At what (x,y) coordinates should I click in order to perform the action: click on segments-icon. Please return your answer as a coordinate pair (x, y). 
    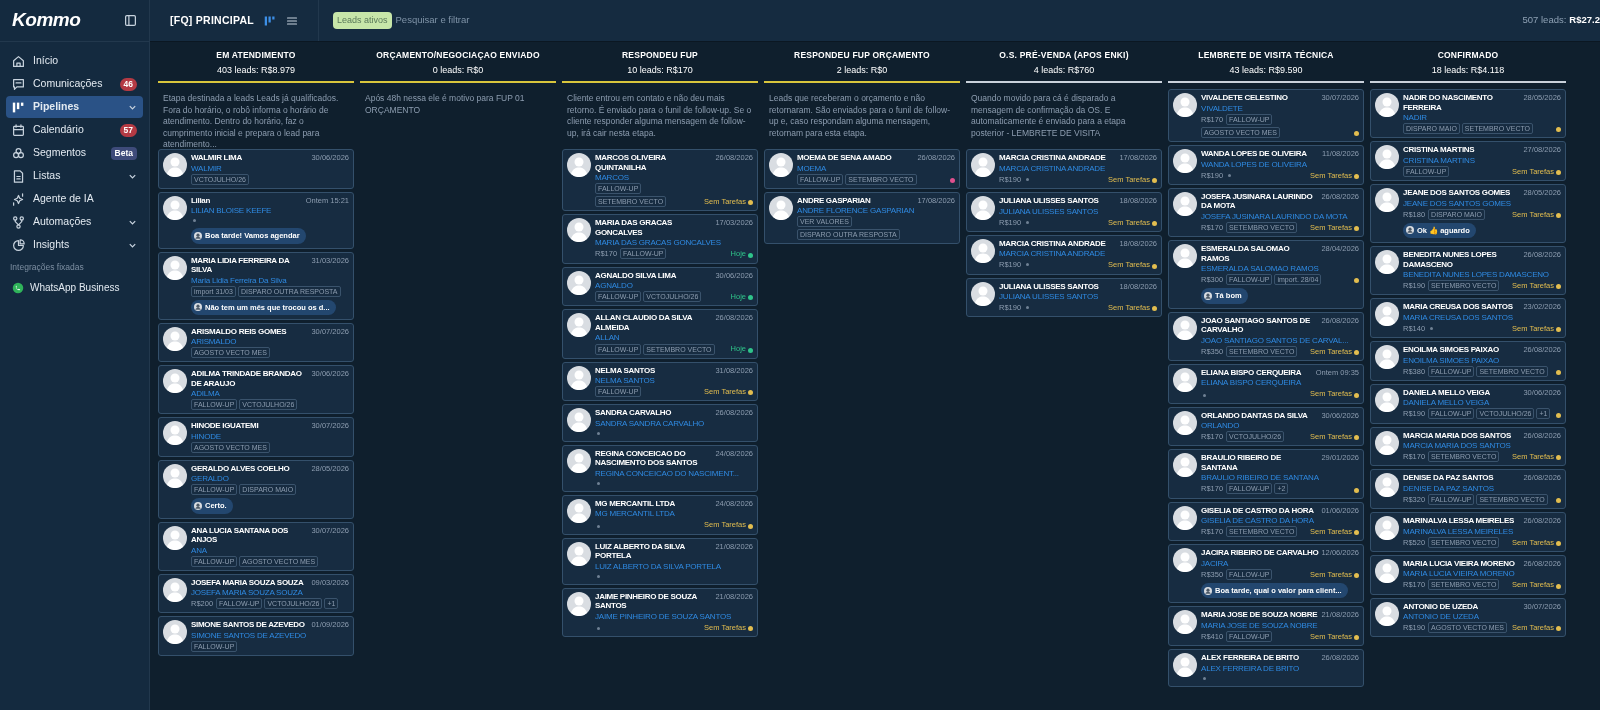
    Looking at the image, I should click on (18, 153).